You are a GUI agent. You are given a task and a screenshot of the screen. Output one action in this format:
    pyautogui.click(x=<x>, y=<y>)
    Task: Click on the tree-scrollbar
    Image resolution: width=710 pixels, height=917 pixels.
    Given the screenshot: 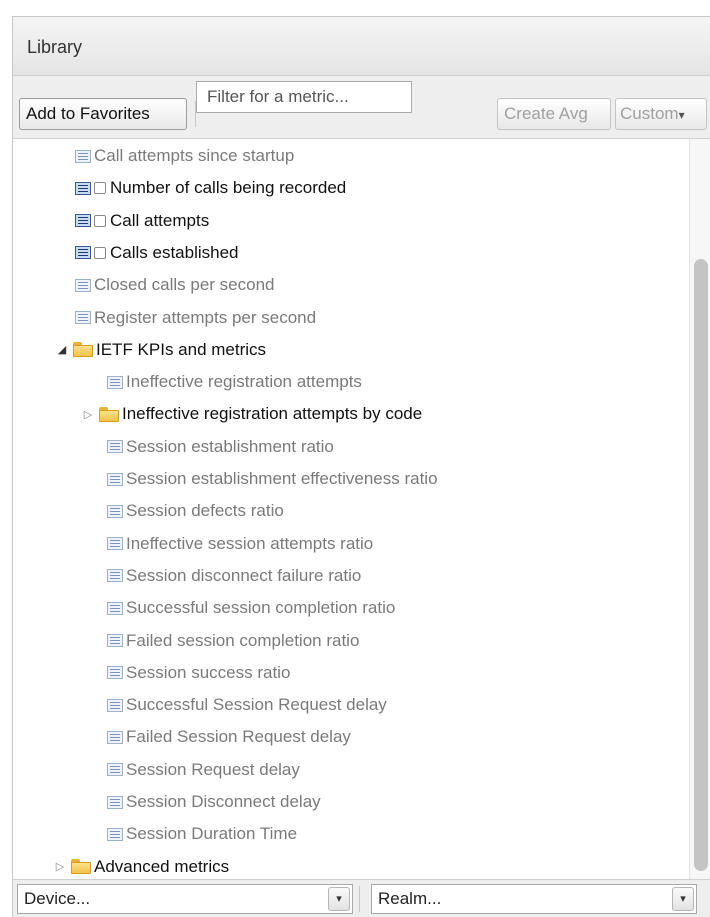 What is the action you would take?
    pyautogui.click(x=699, y=509)
    